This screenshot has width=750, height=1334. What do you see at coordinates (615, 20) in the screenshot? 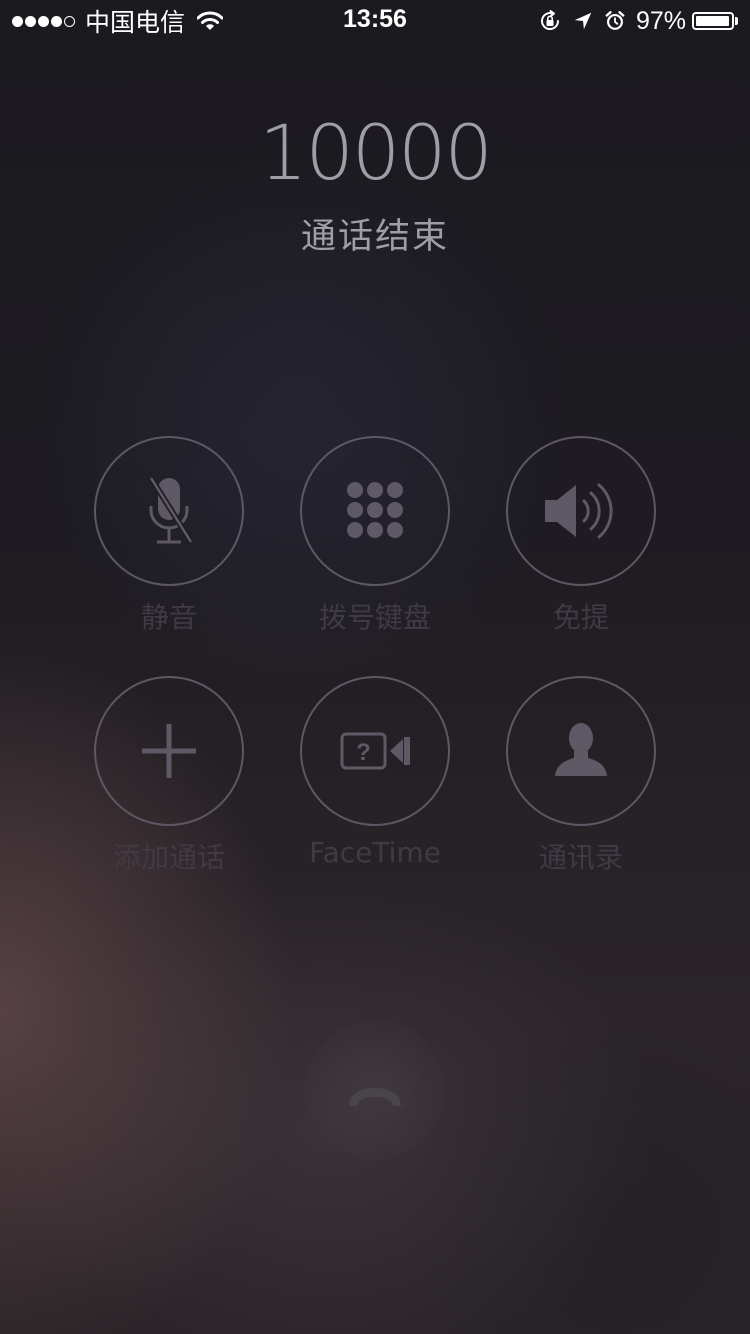
I see `alarm-icon` at bounding box center [615, 20].